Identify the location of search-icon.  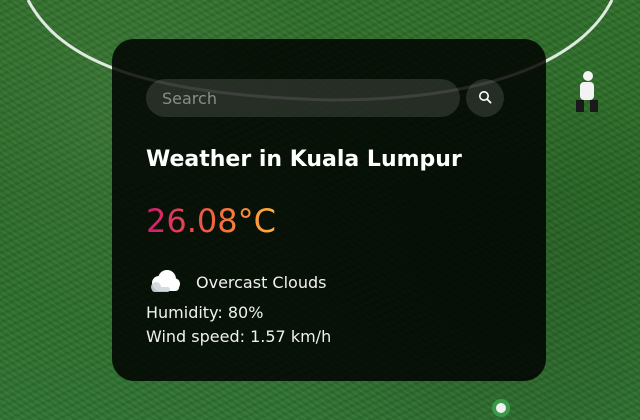
(485, 98).